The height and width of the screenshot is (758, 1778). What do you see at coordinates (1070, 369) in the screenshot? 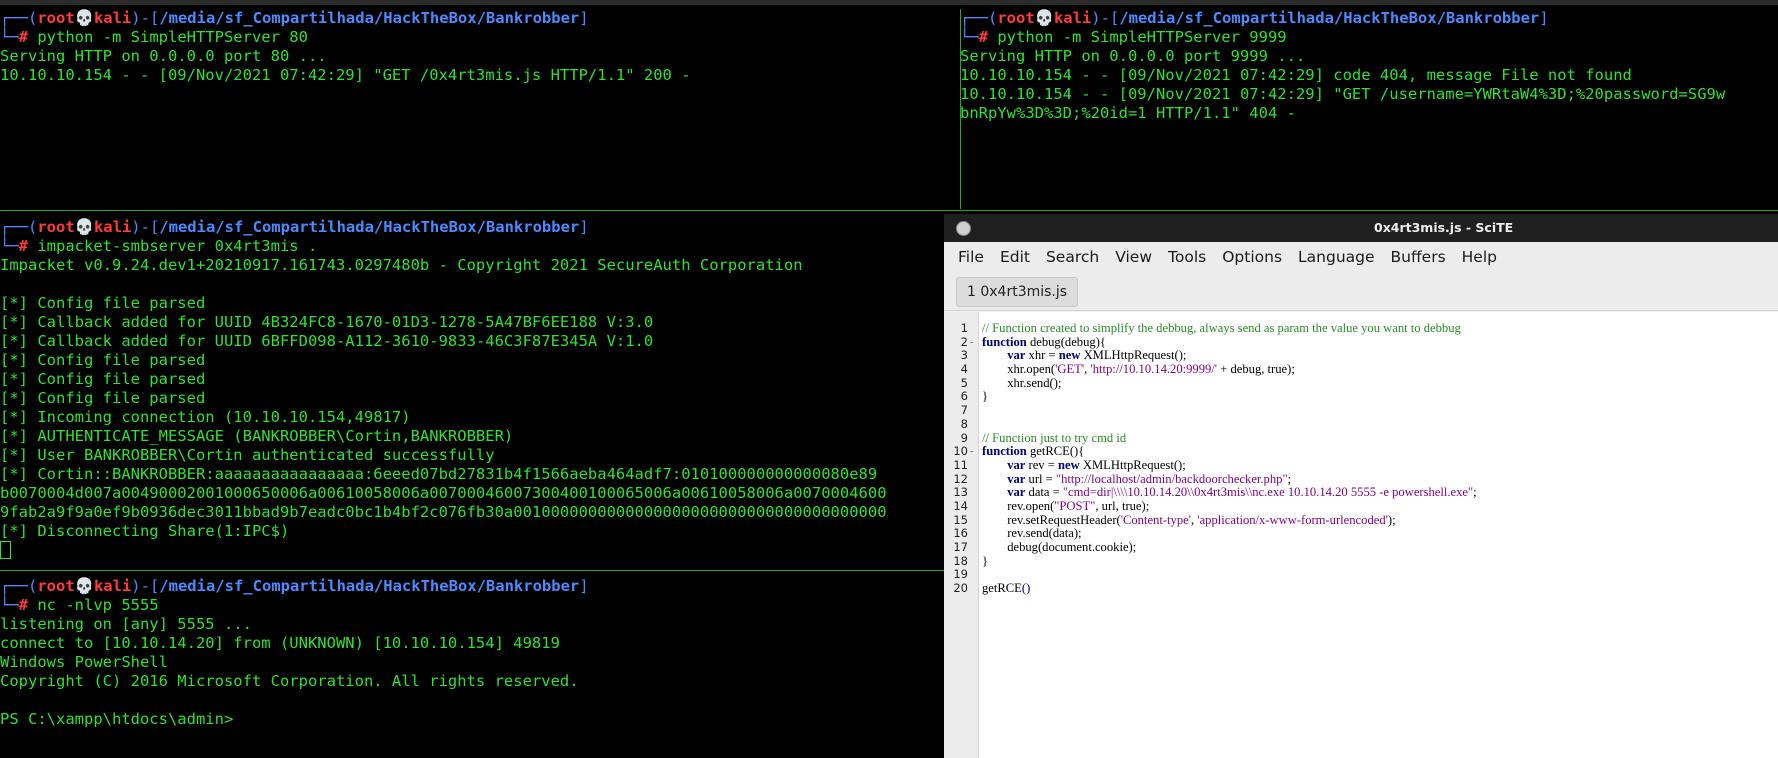
I see `code-token: 'GET'` at bounding box center [1070, 369].